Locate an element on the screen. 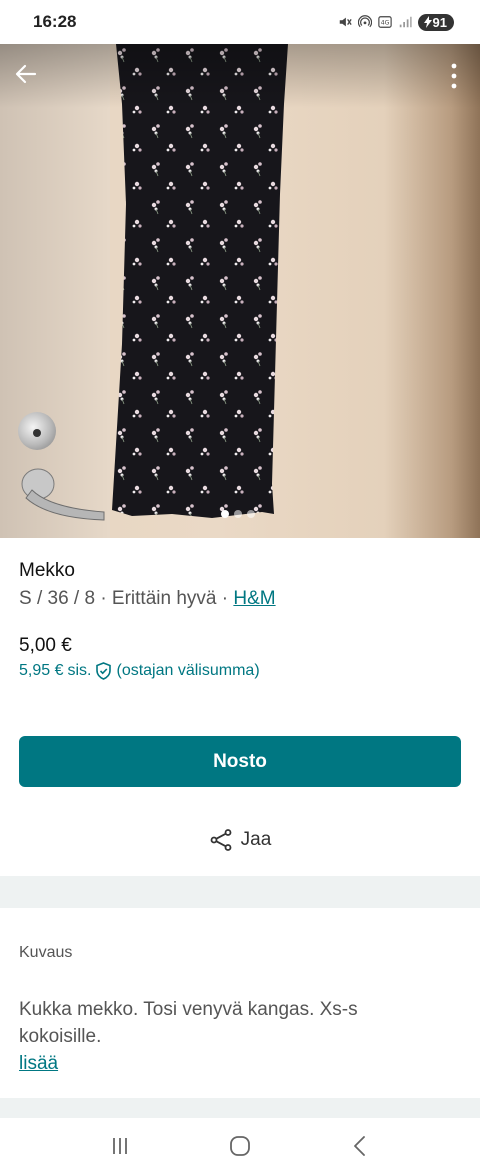  brand-link: H&M is located at coordinates (254, 598).